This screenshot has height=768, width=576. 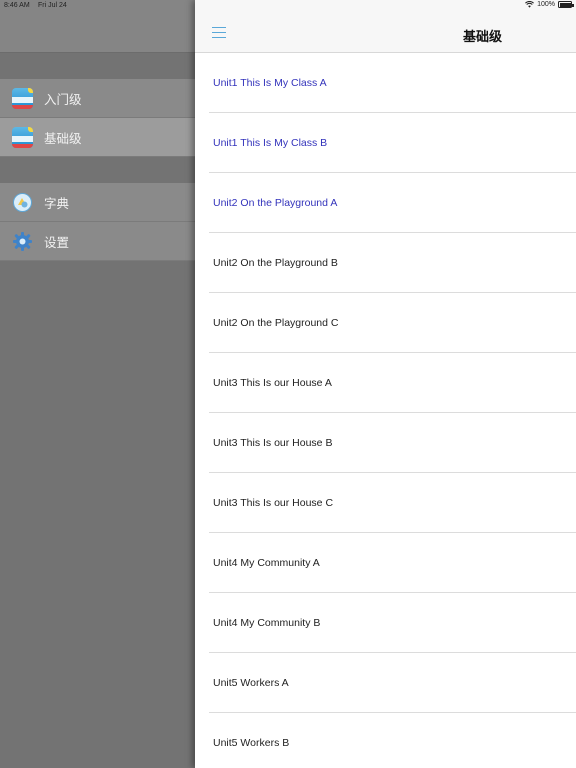 I want to click on lesson-list-item: Unit2 On the Playground A, so click(x=392, y=203).